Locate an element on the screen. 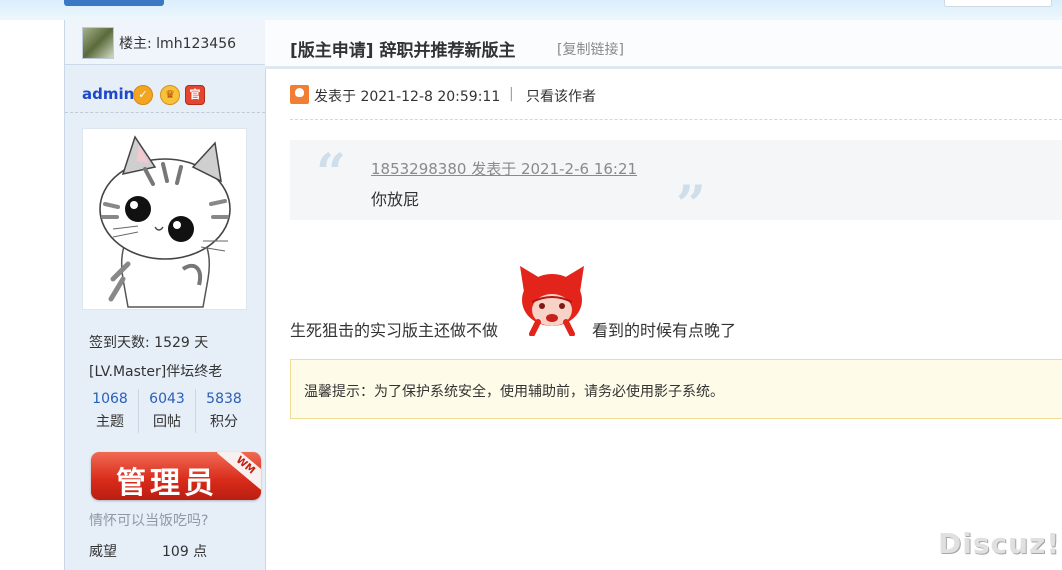 The image size is (1062, 570). post-title: [版主申请] 辞职并推荐新版主 is located at coordinates (403, 51).